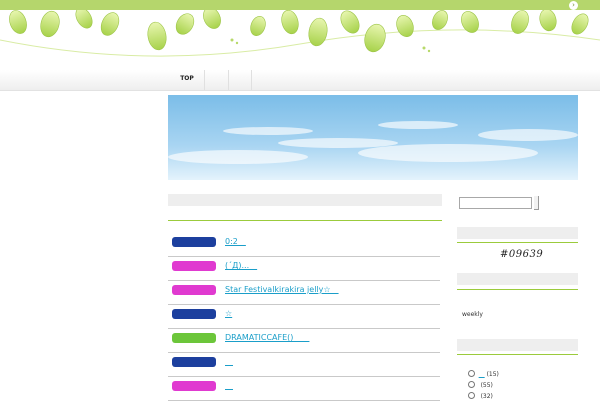 This screenshot has height=410, width=600. I want to click on list-item: DRAMATICCAFE(), so click(304, 341).